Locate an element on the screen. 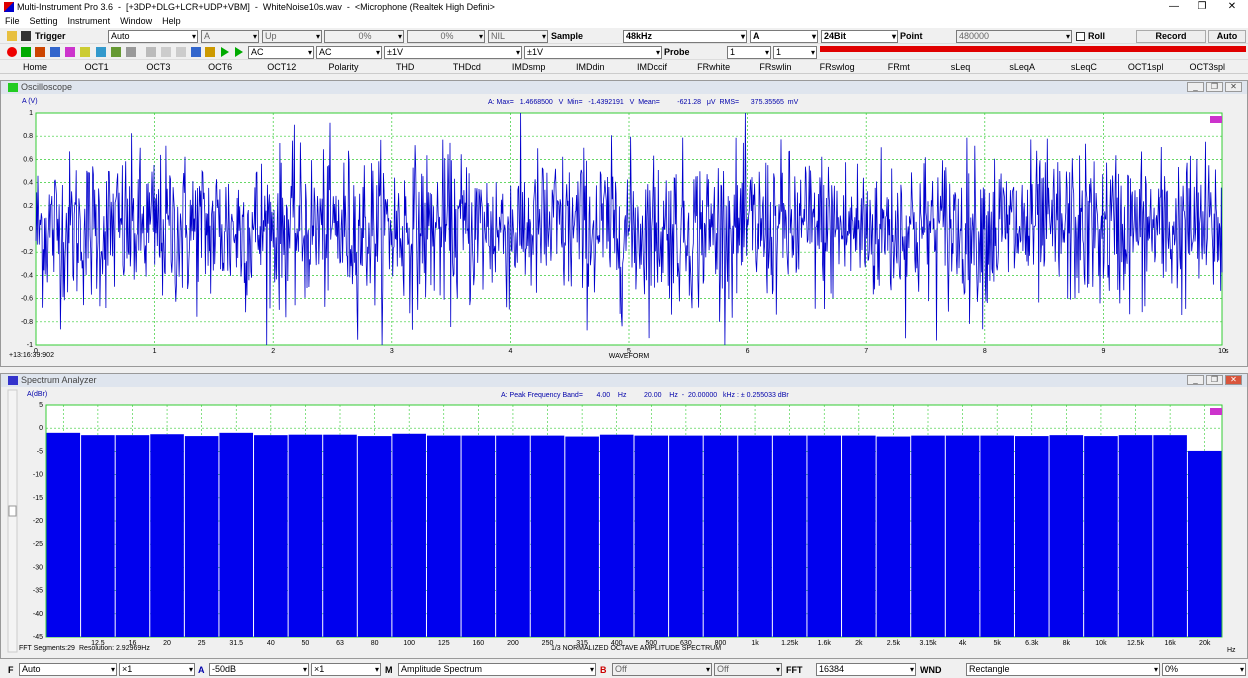 This screenshot has width=1248, height=678. f-zoom-select: ×1 is located at coordinates (157, 669).